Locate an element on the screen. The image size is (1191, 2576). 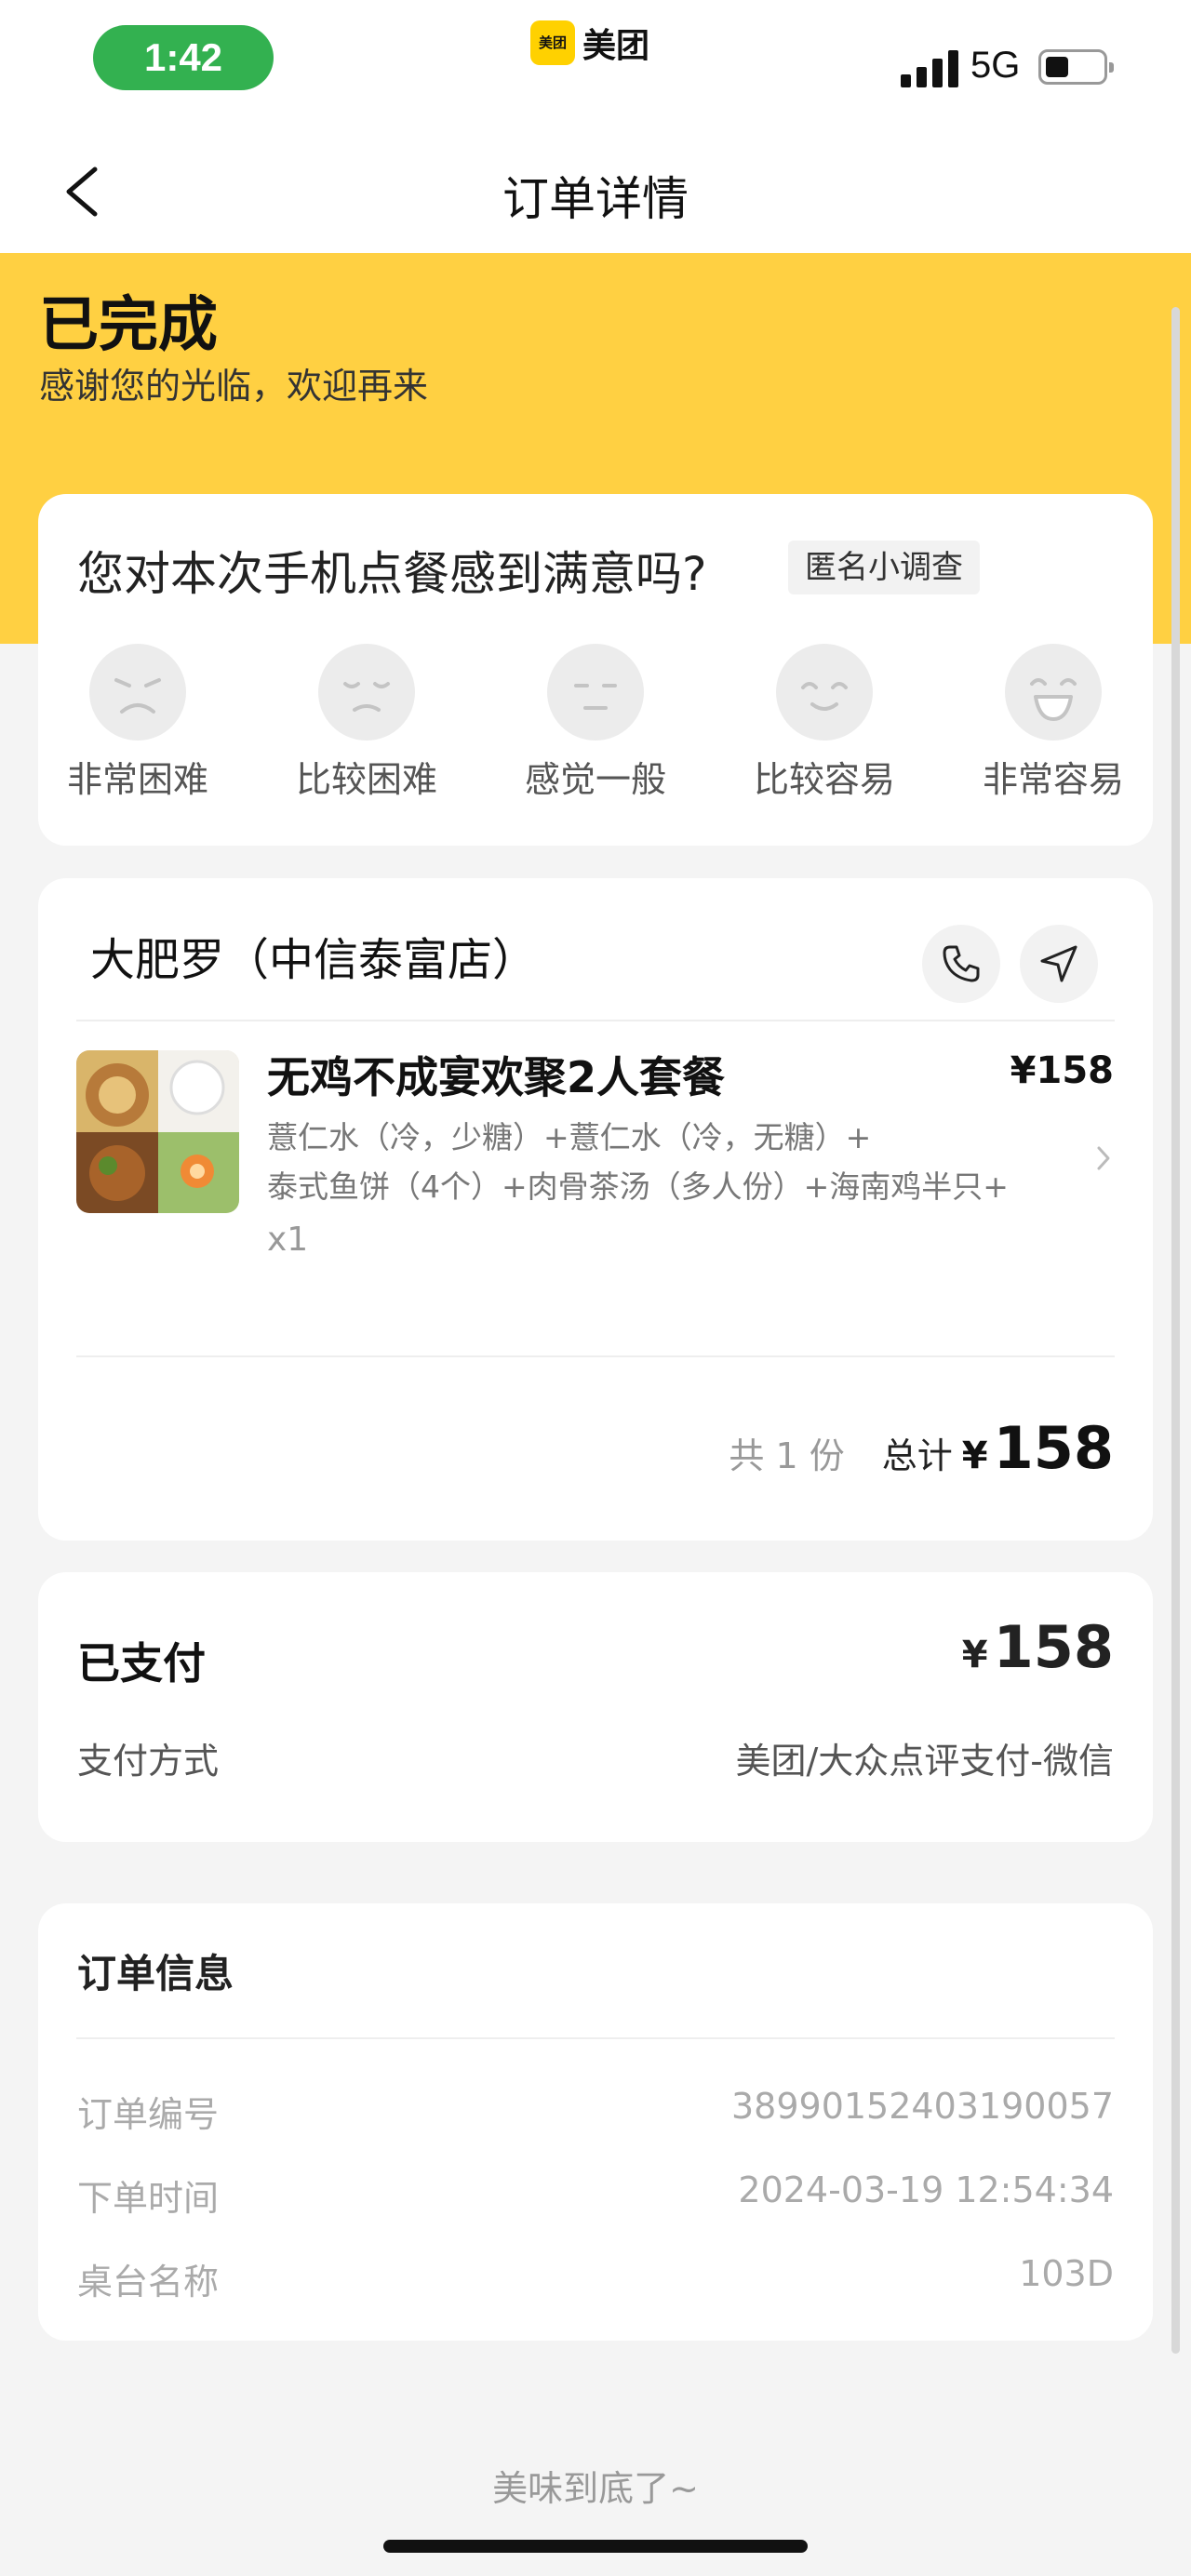
call-store-button is located at coordinates (961, 964).